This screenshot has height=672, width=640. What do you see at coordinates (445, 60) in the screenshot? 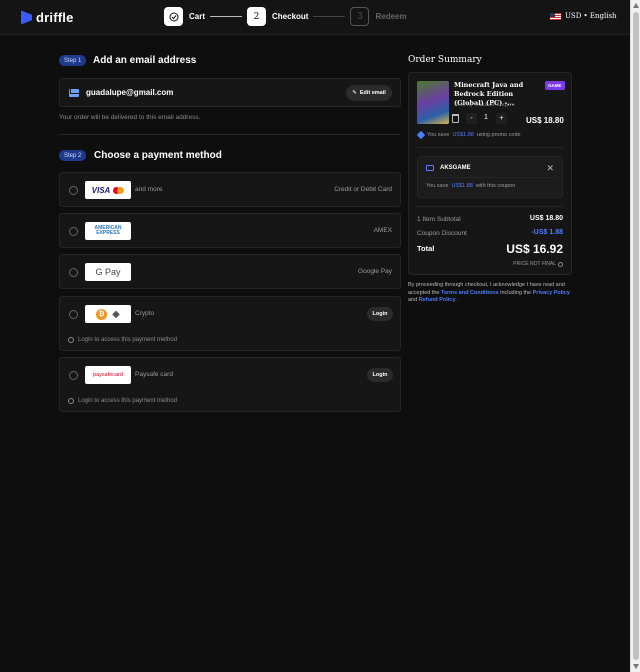
I see `order-summary-title: Order Summary` at bounding box center [445, 60].